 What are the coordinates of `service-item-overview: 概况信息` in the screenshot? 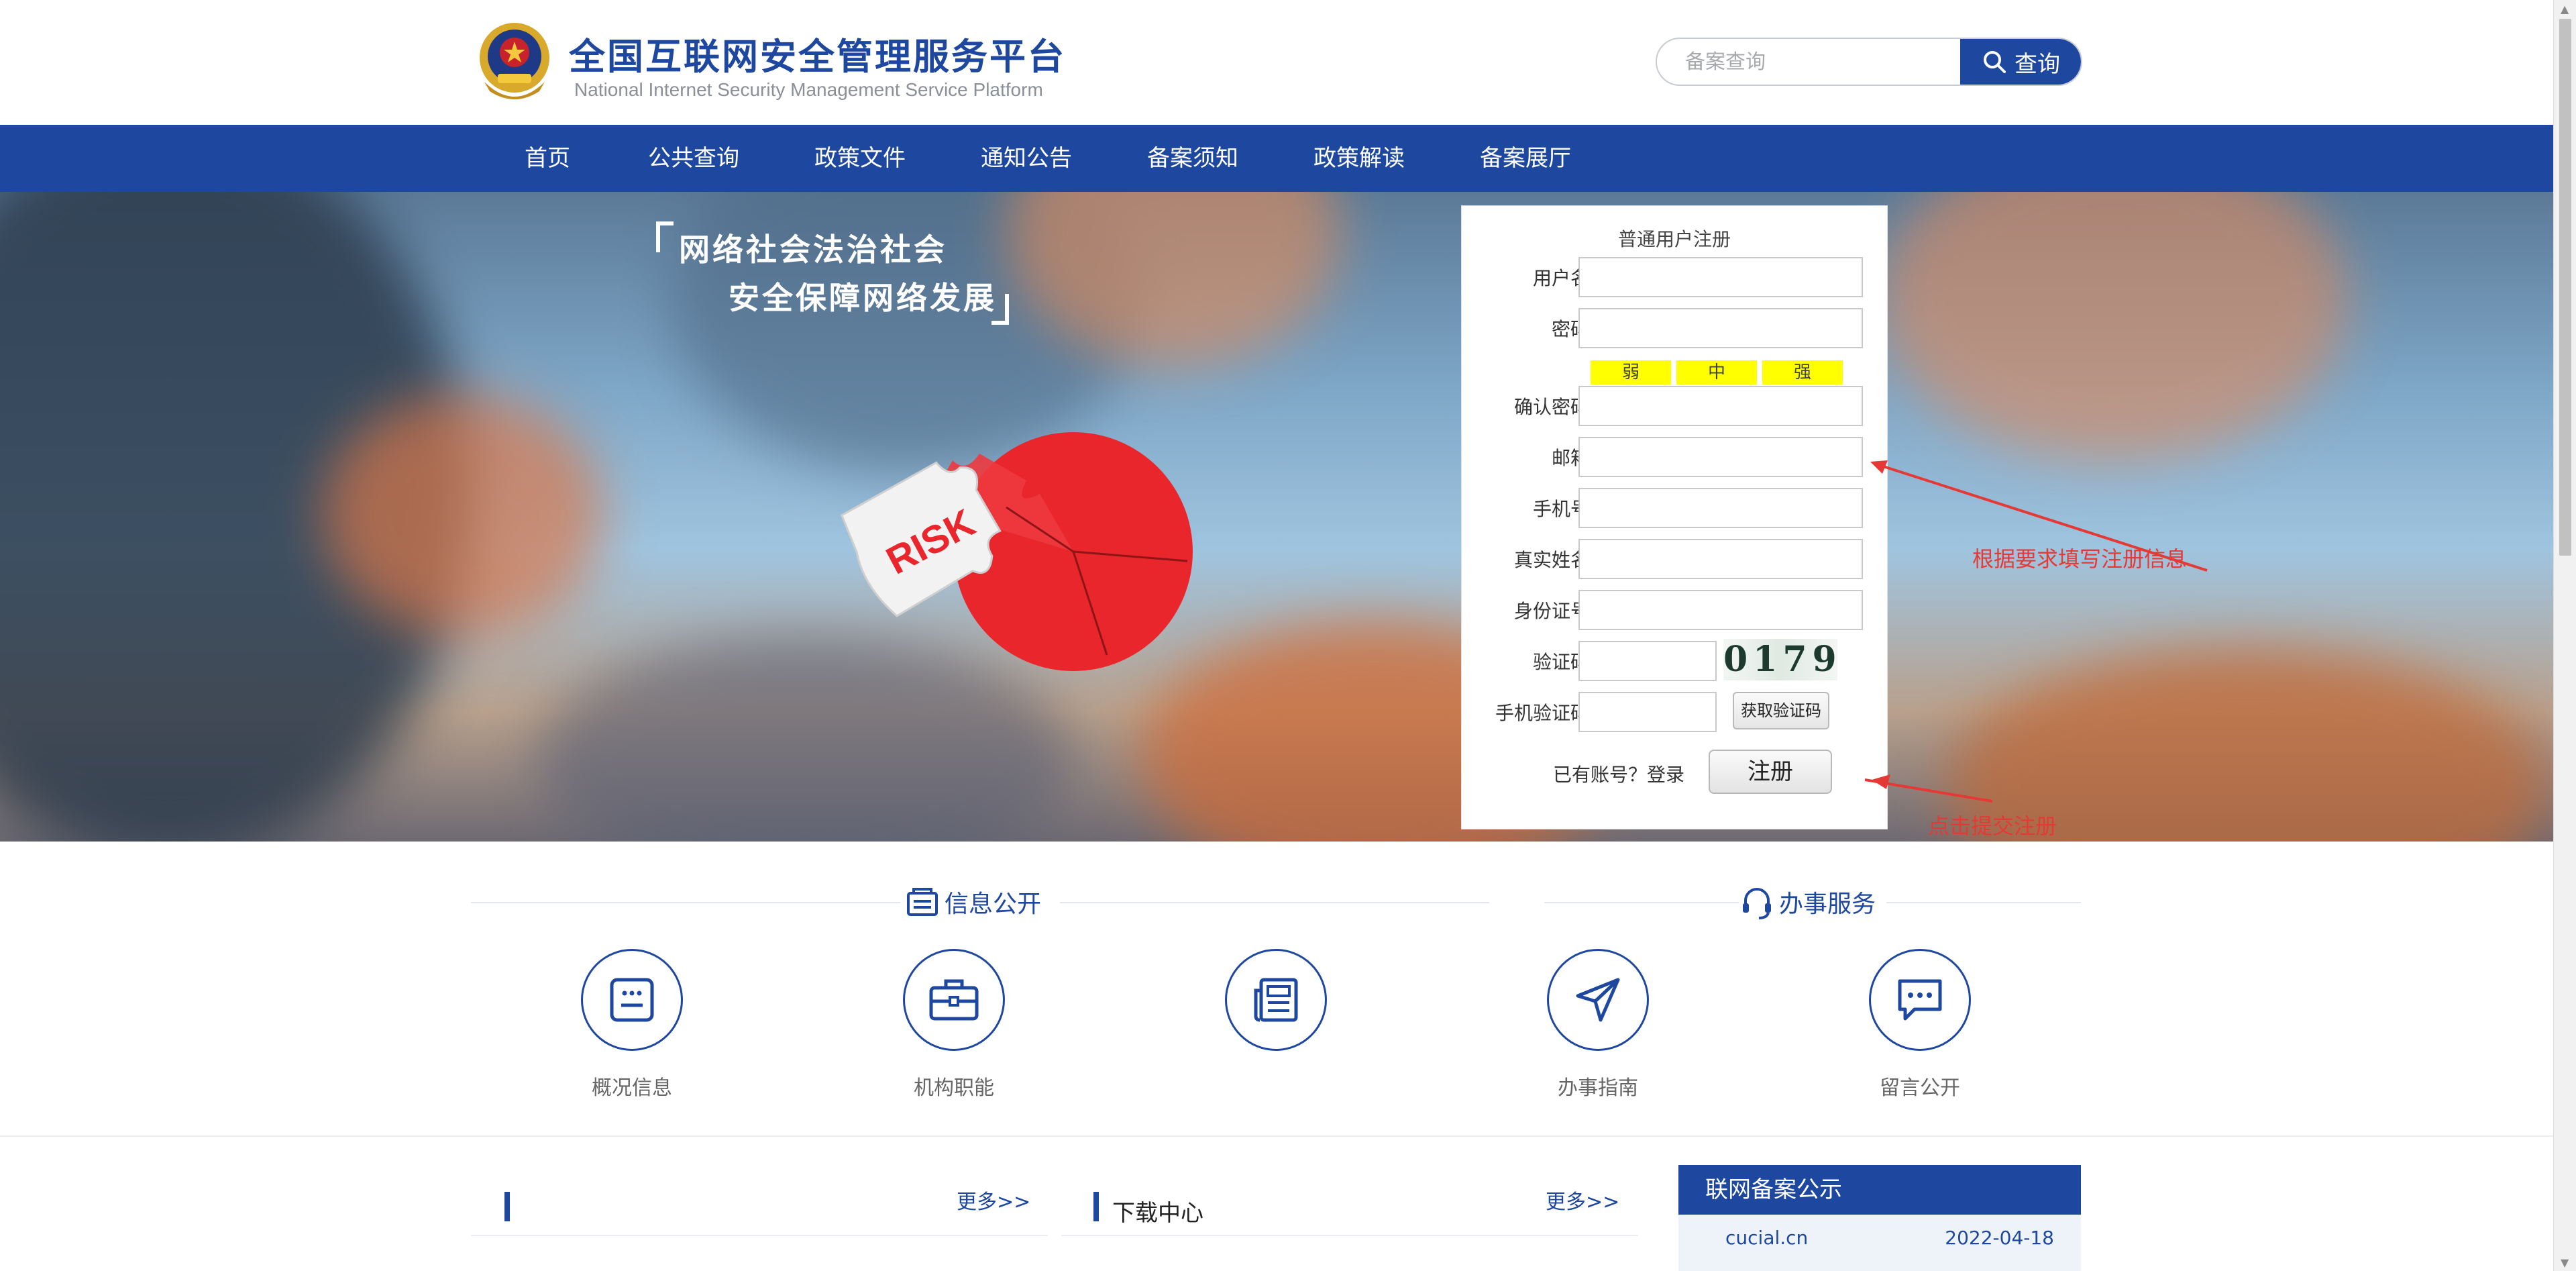 It's located at (632, 1025).